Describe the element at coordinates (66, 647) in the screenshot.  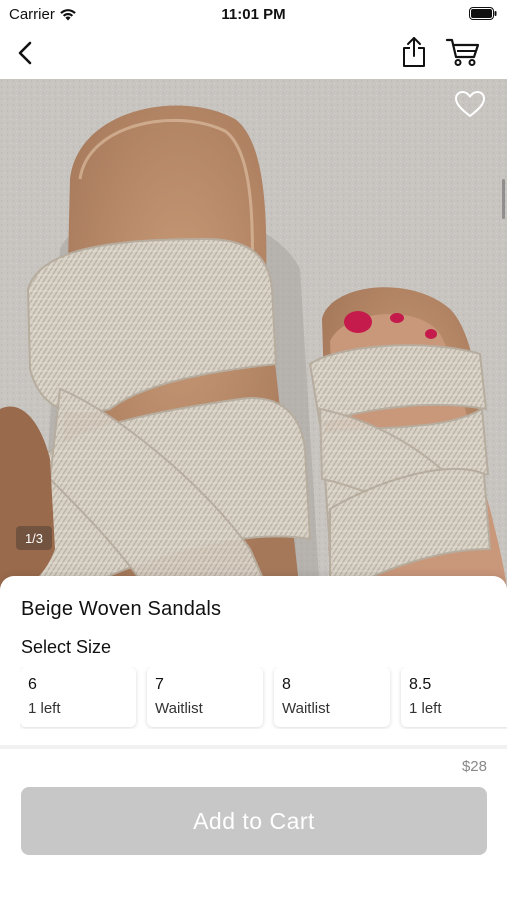
I see `select-size-heading: Select Size` at that location.